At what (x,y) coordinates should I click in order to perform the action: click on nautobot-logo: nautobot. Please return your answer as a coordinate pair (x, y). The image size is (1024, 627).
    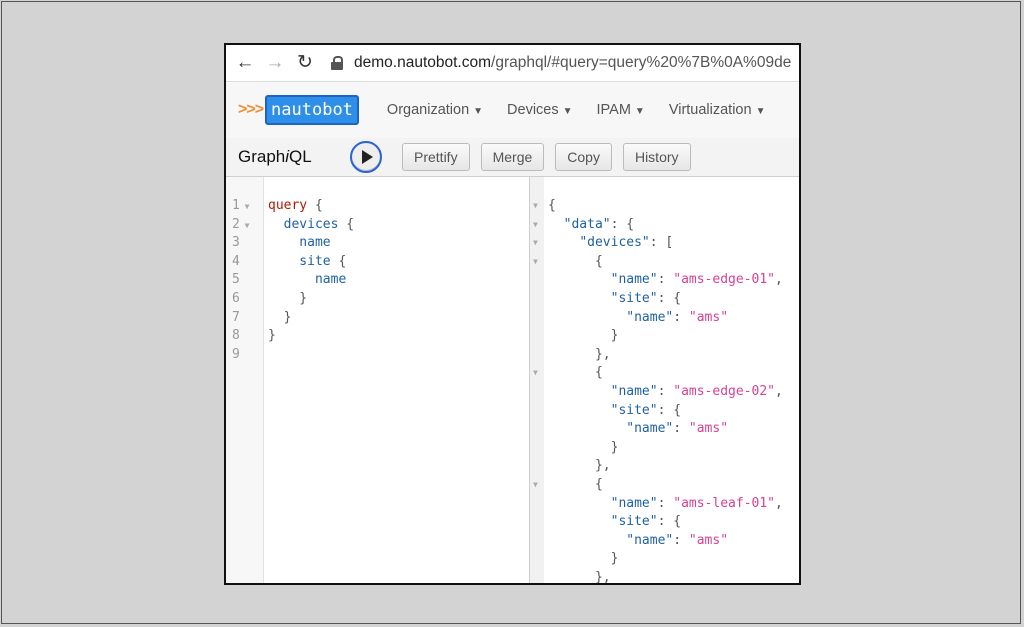
    Looking at the image, I should click on (312, 110).